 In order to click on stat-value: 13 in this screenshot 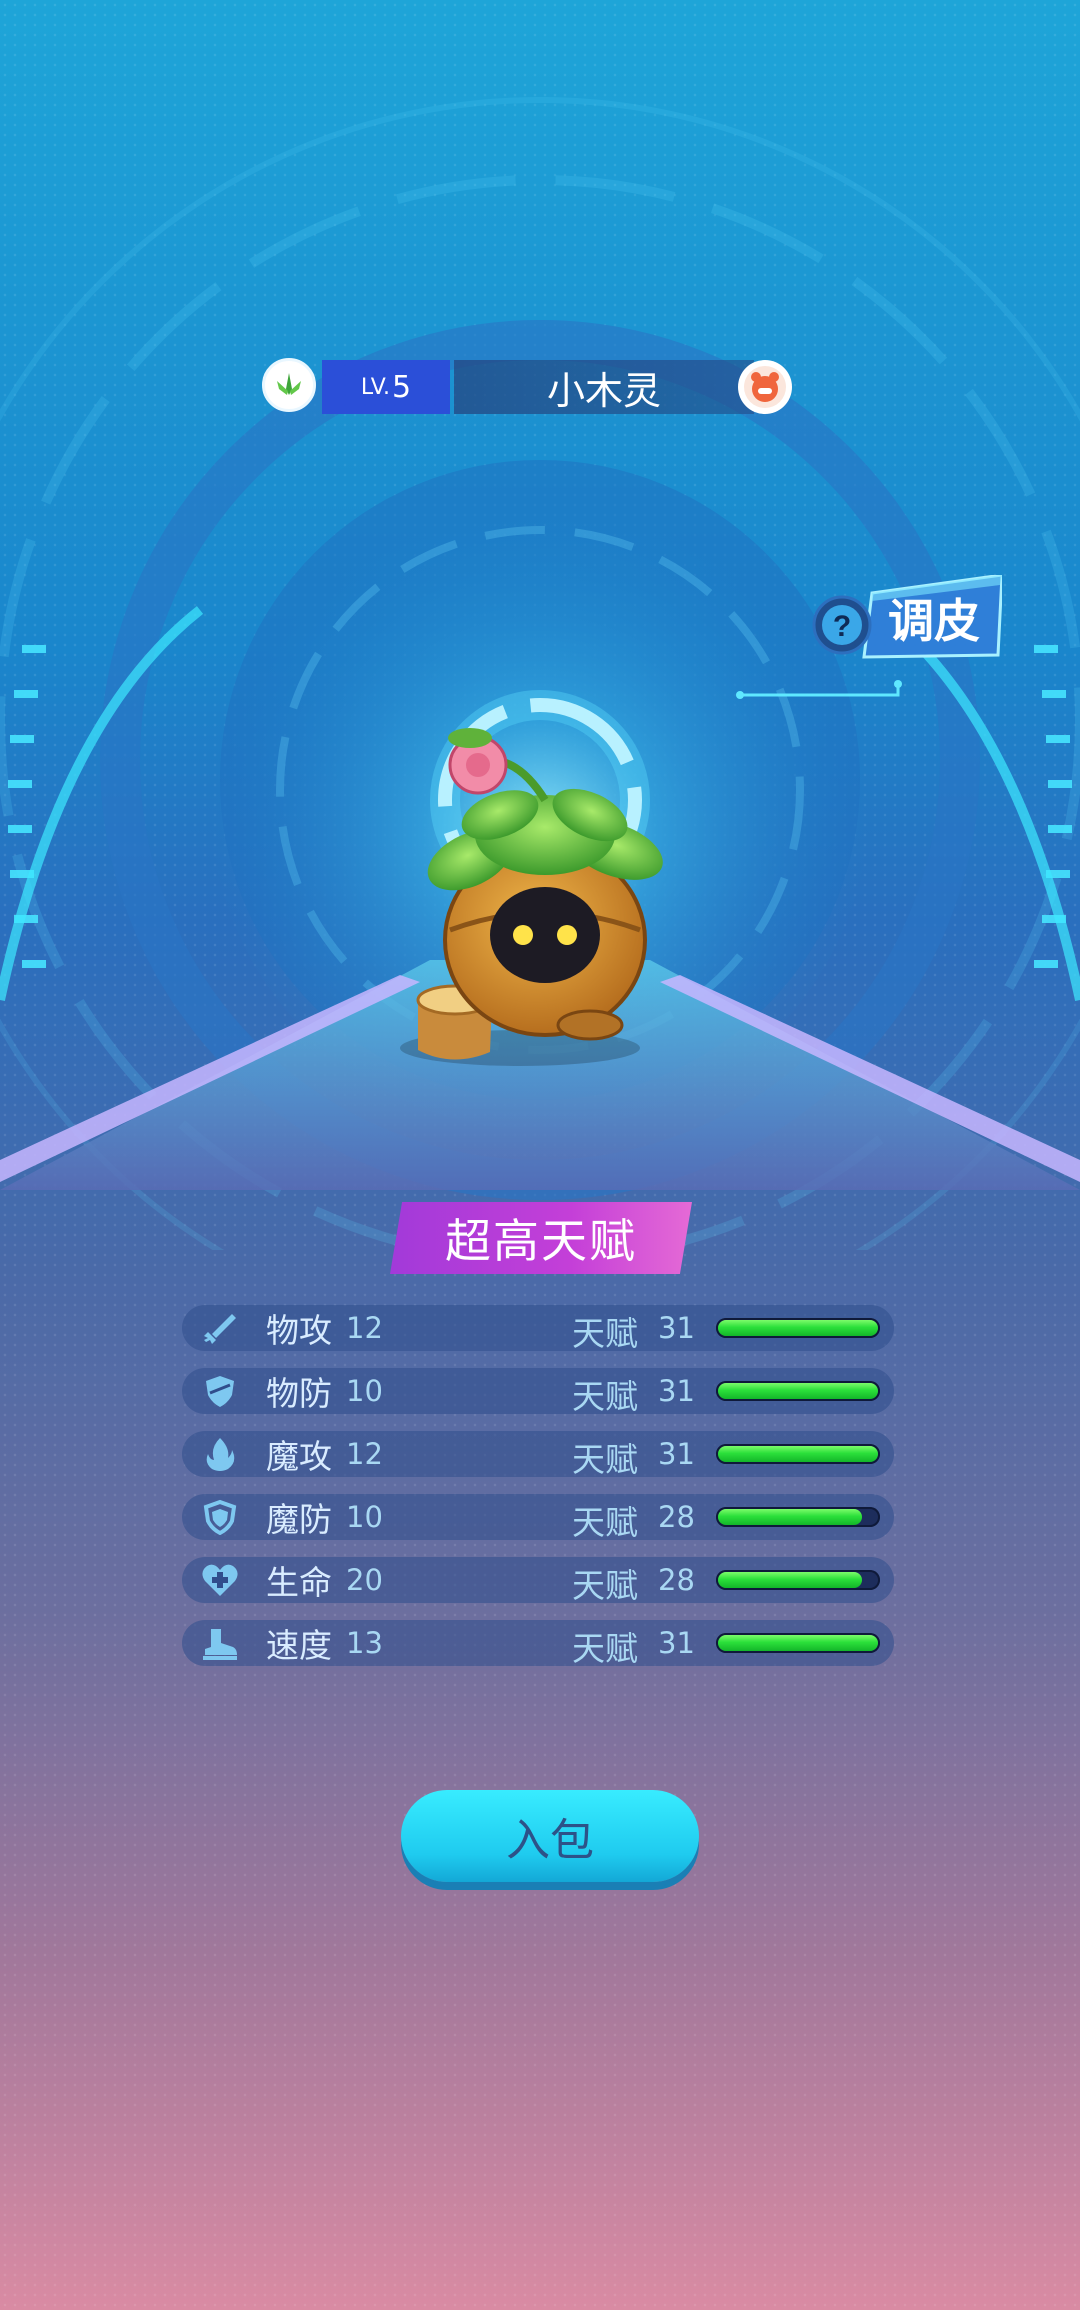, I will do `click(364, 1643)`.